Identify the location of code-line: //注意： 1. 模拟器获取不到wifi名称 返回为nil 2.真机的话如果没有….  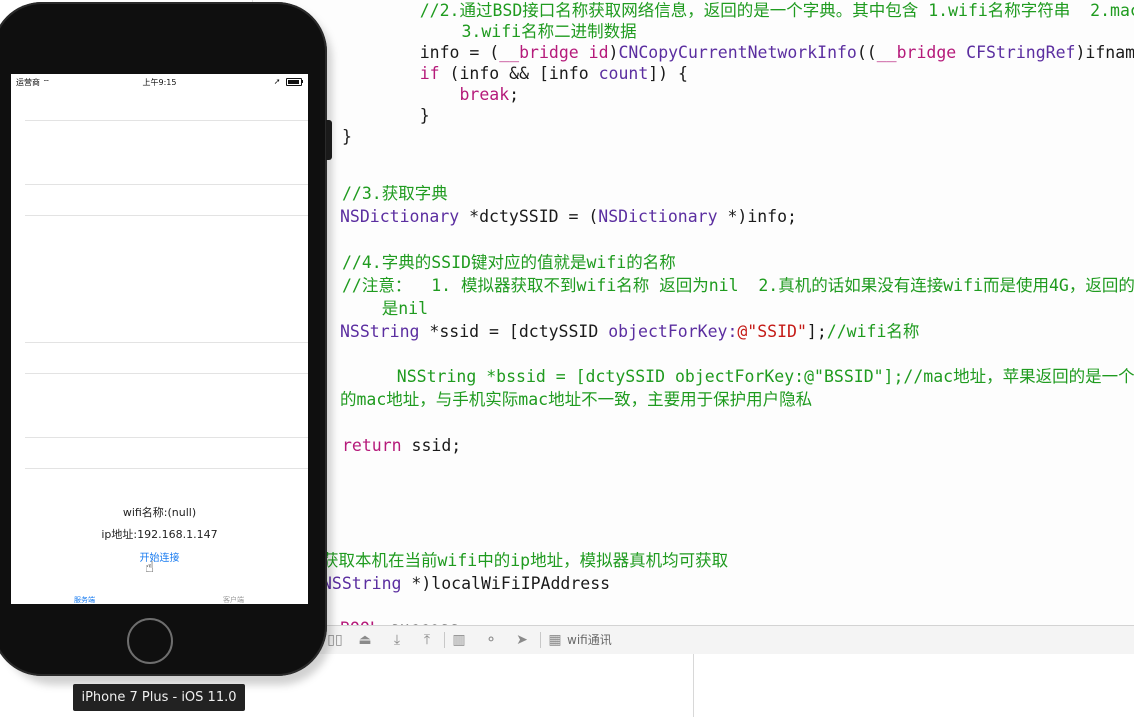
(738, 285).